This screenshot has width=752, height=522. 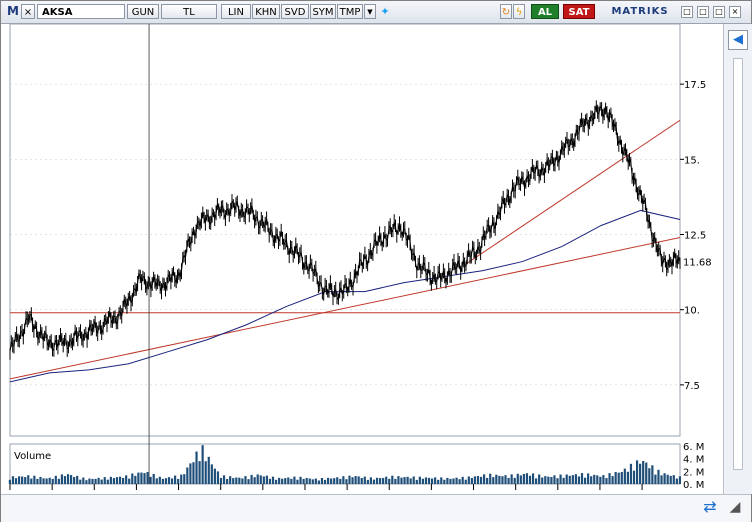 I want to click on side-panel: ◀, so click(x=737, y=259).